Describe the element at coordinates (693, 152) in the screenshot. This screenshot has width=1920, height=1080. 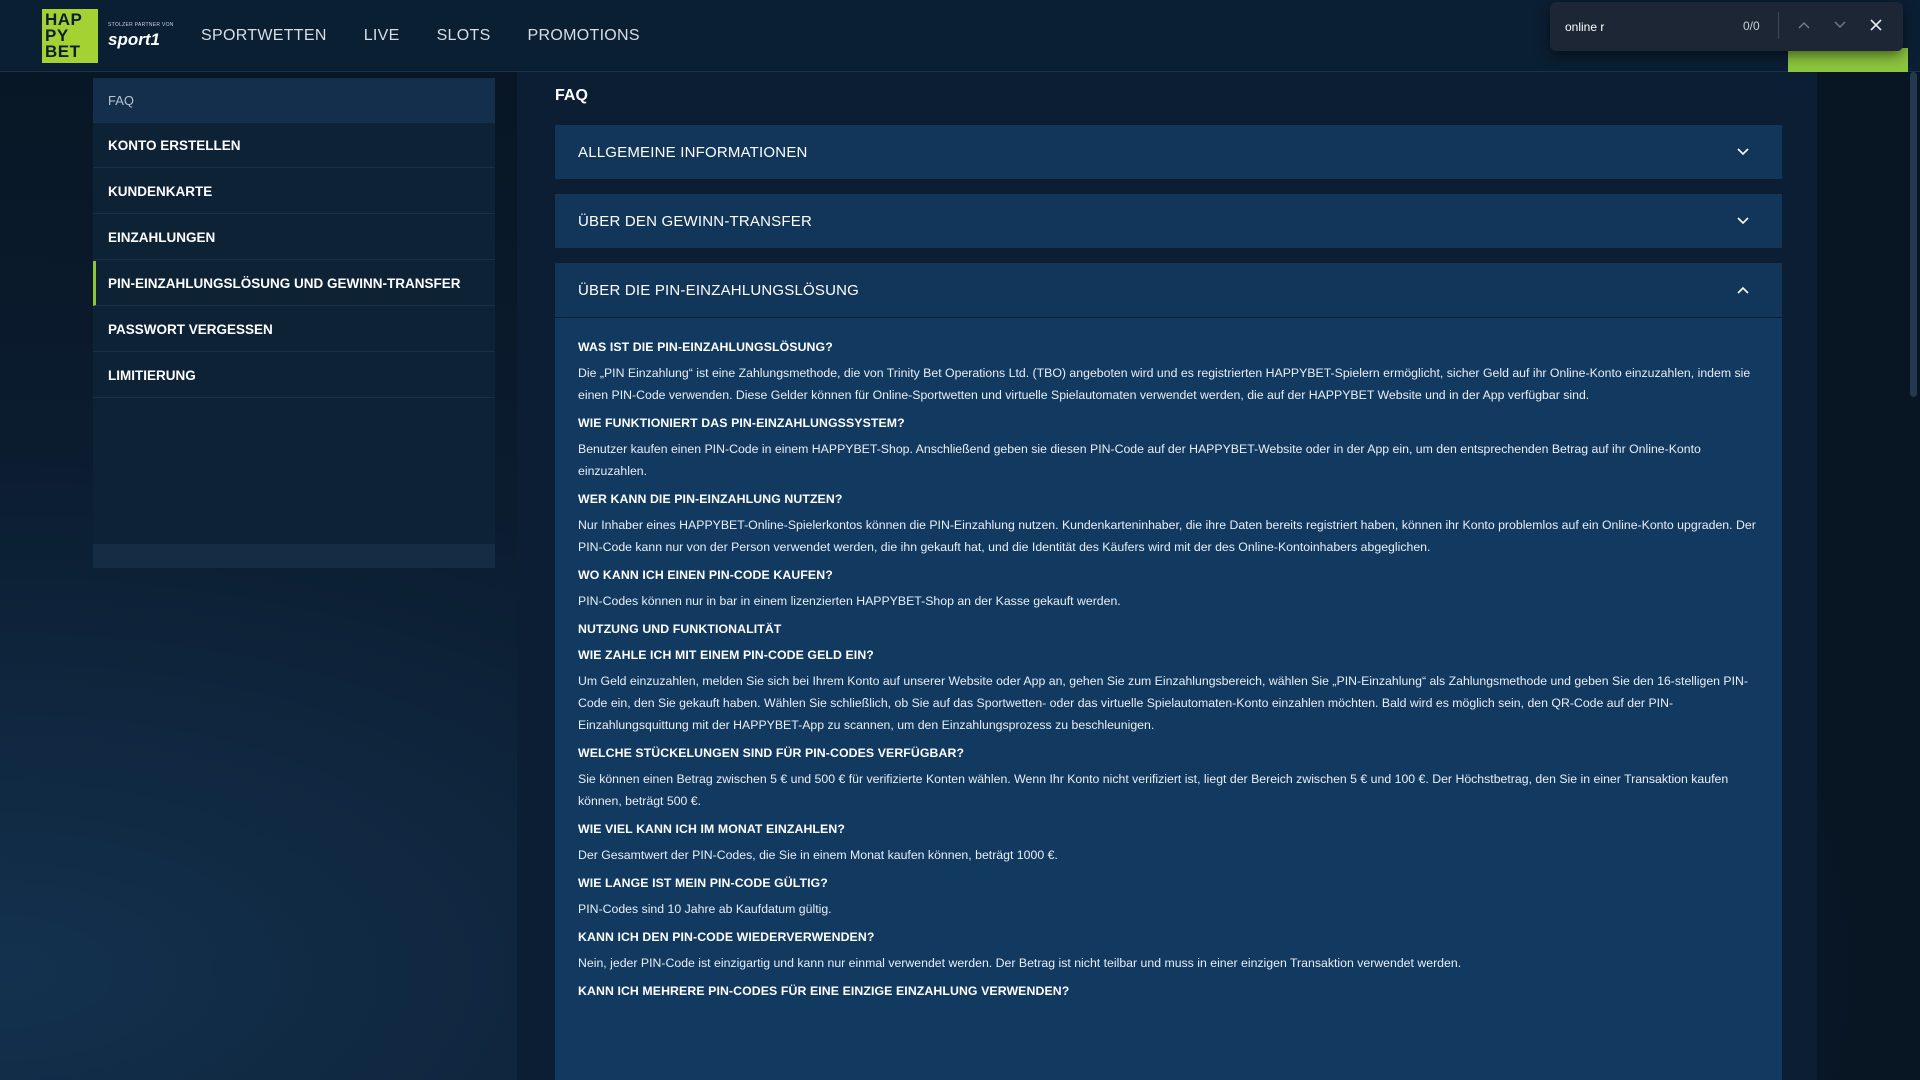
I see `accordion-label: ALLGEMEINE INFORMATIONEN` at that location.